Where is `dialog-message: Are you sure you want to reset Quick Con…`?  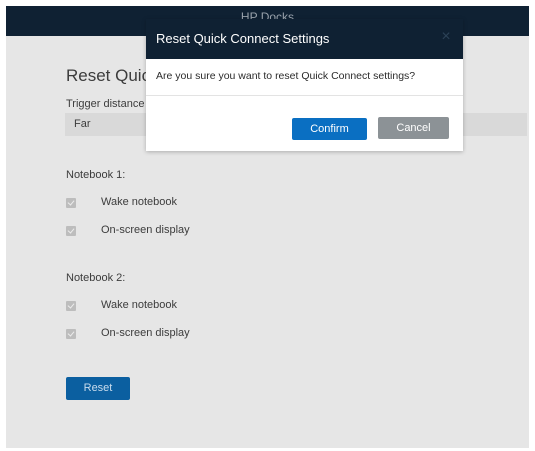 dialog-message: Are you sure you want to reset Quick Con… is located at coordinates (286, 76).